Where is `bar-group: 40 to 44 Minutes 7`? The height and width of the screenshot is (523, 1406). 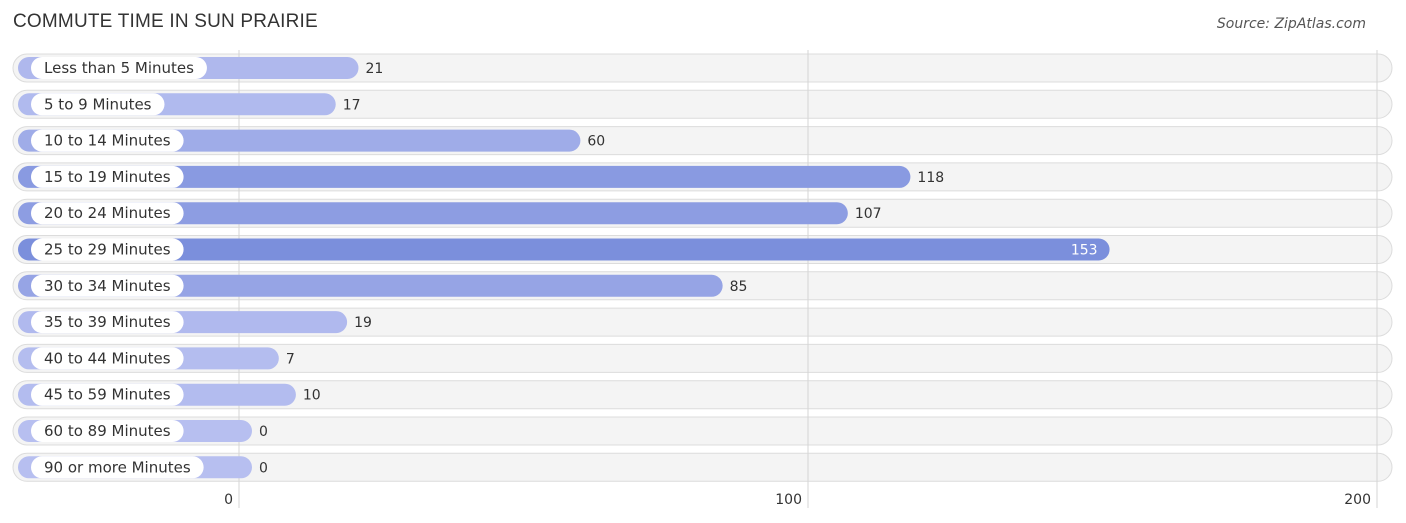 bar-group: 40 to 44 Minutes 7 is located at coordinates (156, 358).